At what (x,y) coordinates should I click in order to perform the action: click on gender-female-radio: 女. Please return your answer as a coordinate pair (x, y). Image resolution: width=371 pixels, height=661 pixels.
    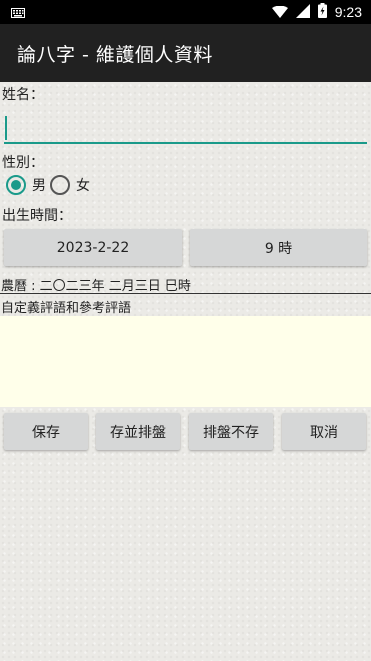
    Looking at the image, I should click on (70, 185).